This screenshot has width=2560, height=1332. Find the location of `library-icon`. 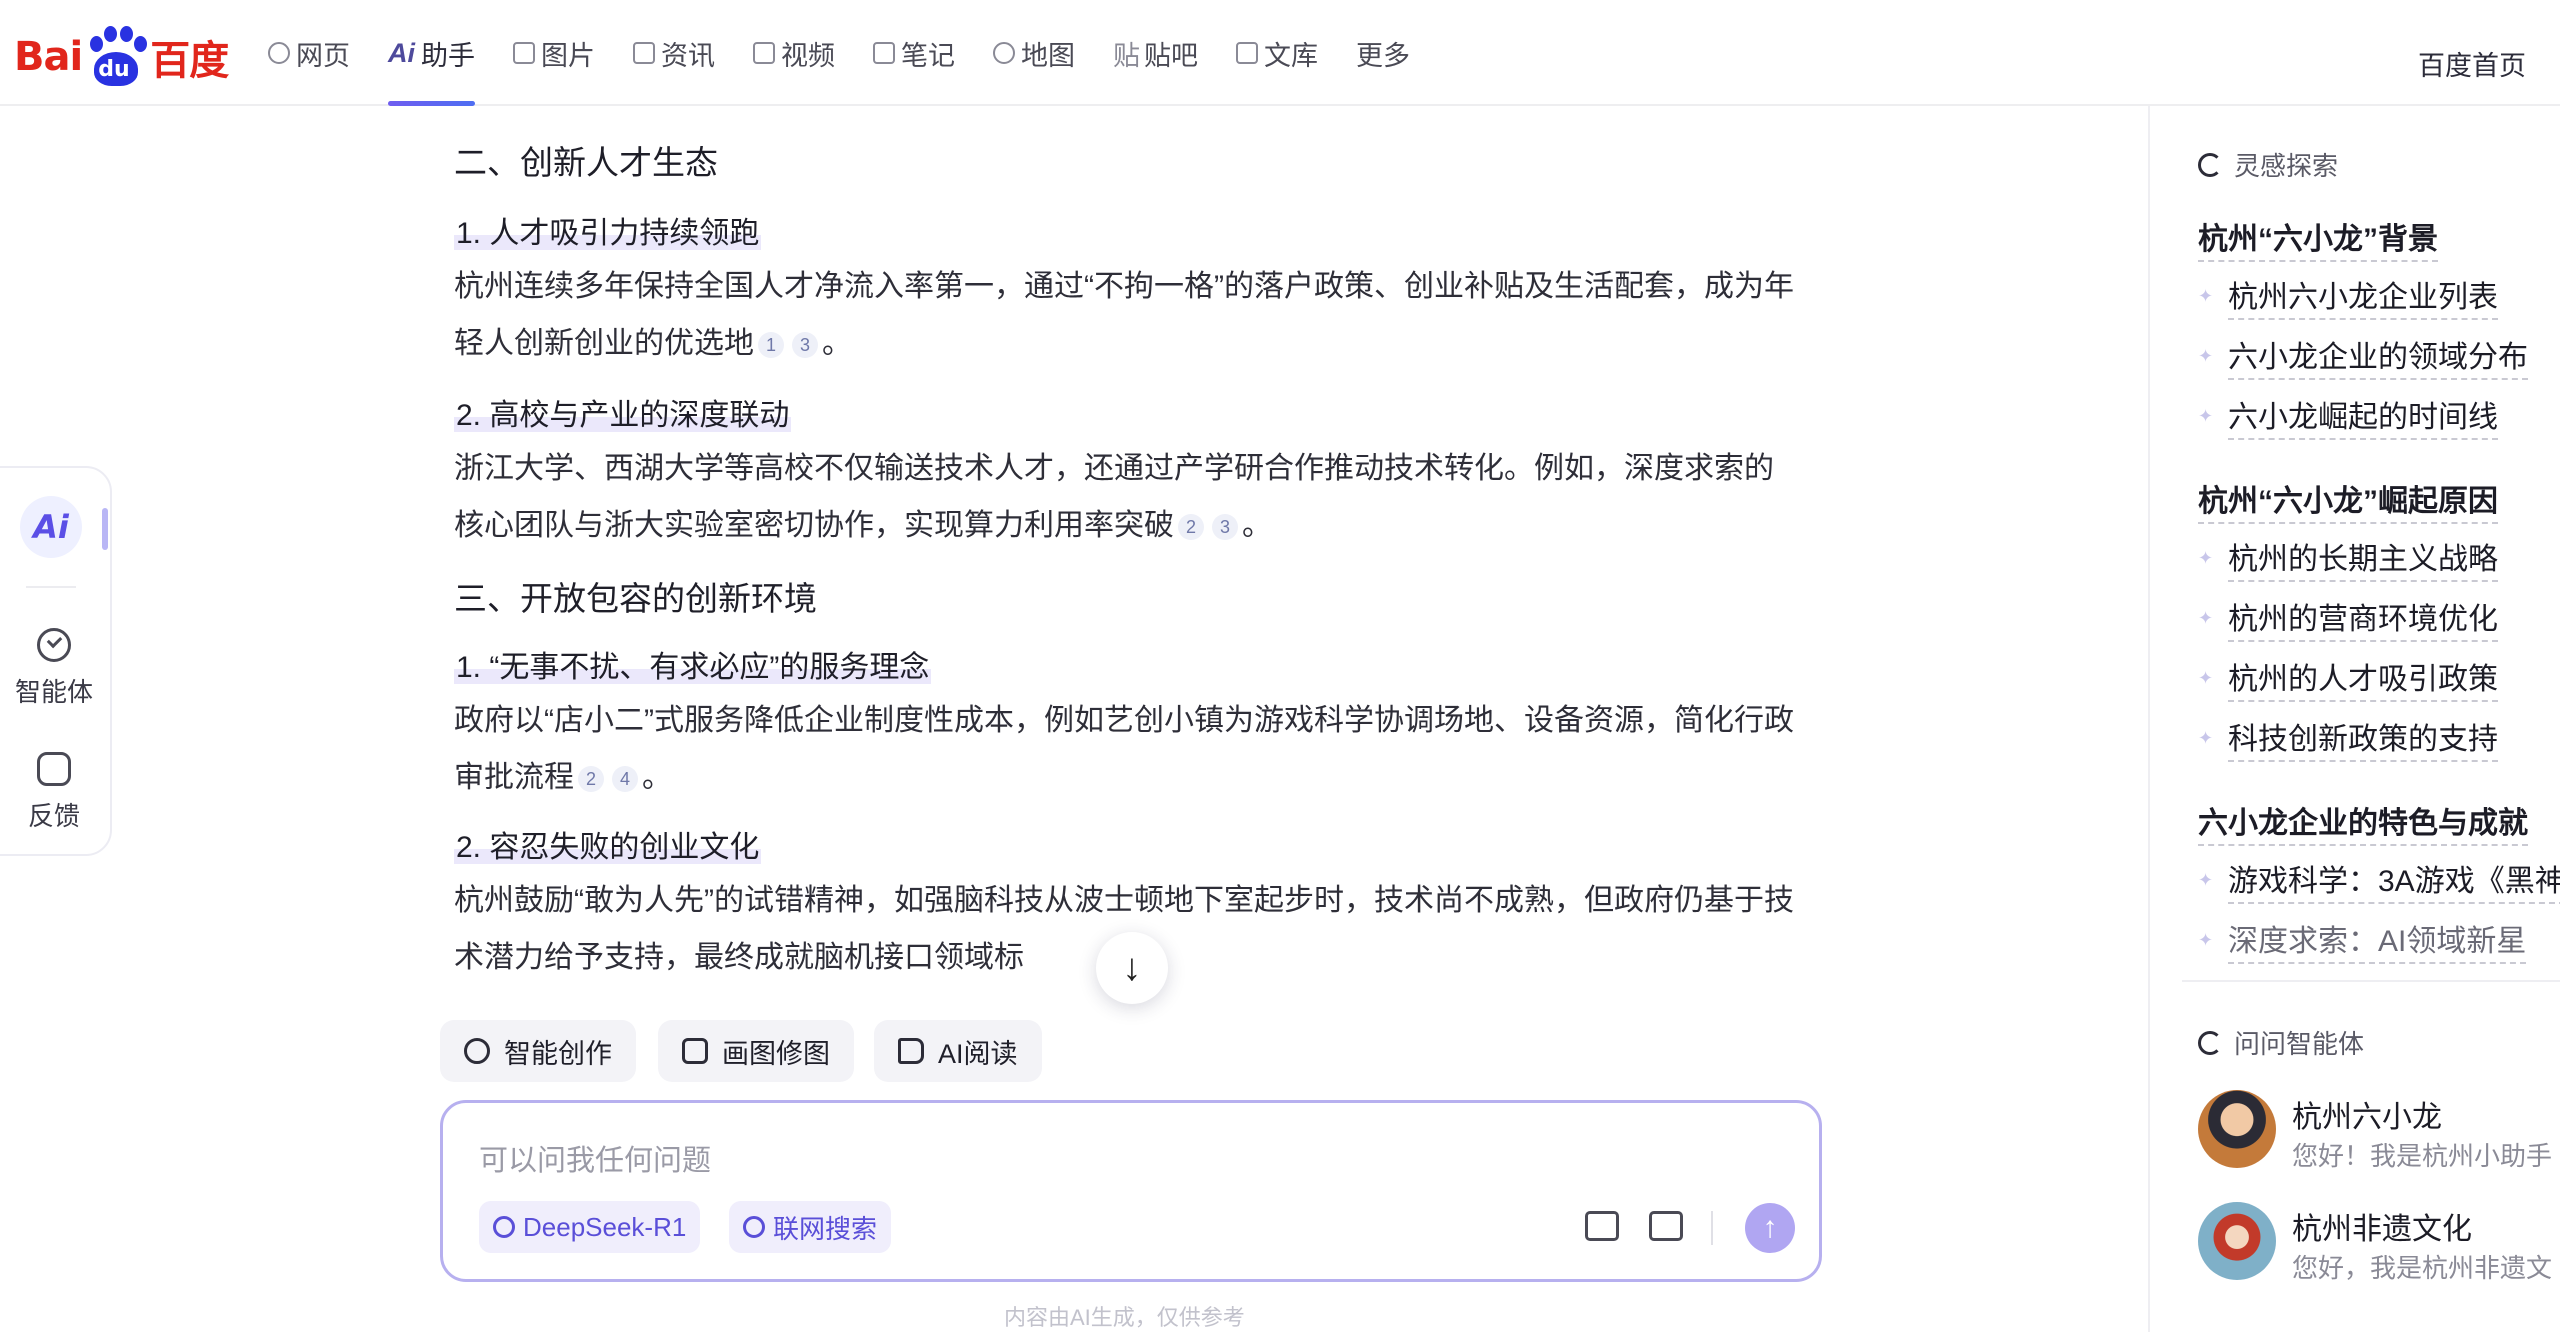

library-icon is located at coordinates (1247, 53).